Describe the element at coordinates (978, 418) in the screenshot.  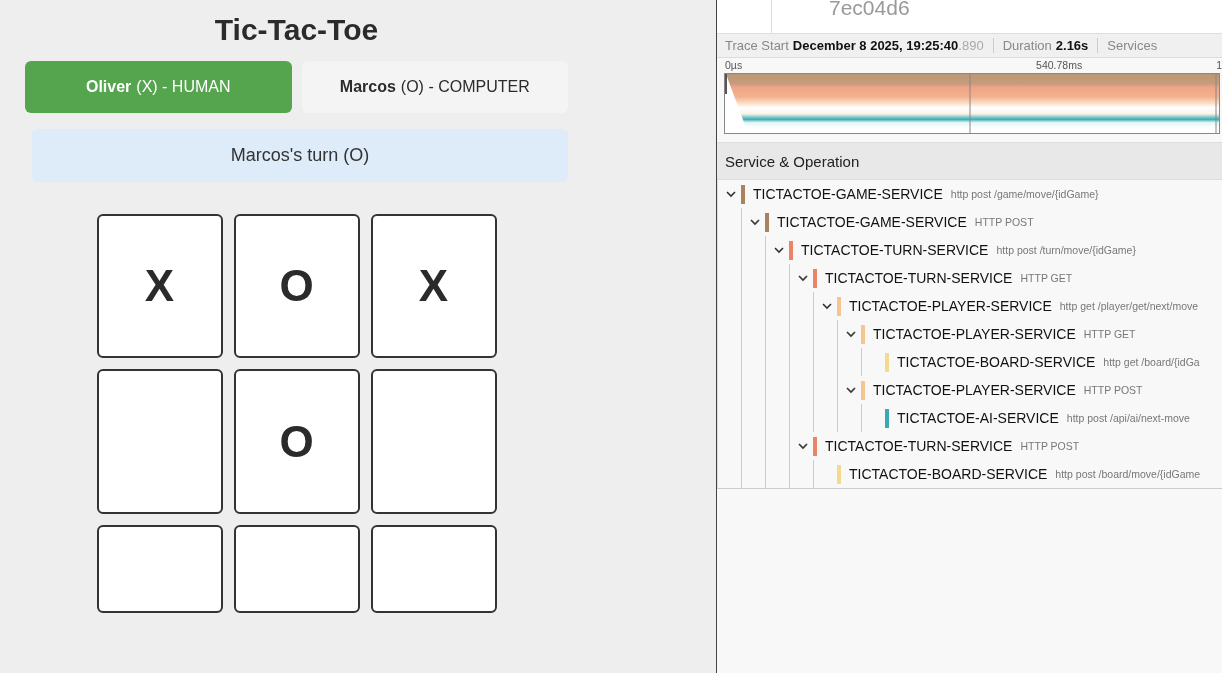
I see `service-name: TICTACTOE-AI-SERVICE` at that location.